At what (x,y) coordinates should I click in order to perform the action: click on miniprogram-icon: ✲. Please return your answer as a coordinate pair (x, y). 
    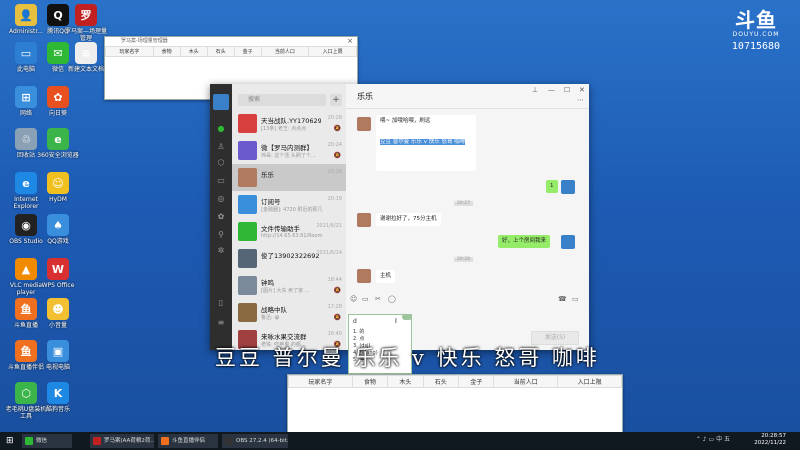
    Looking at the image, I should click on (221, 251).